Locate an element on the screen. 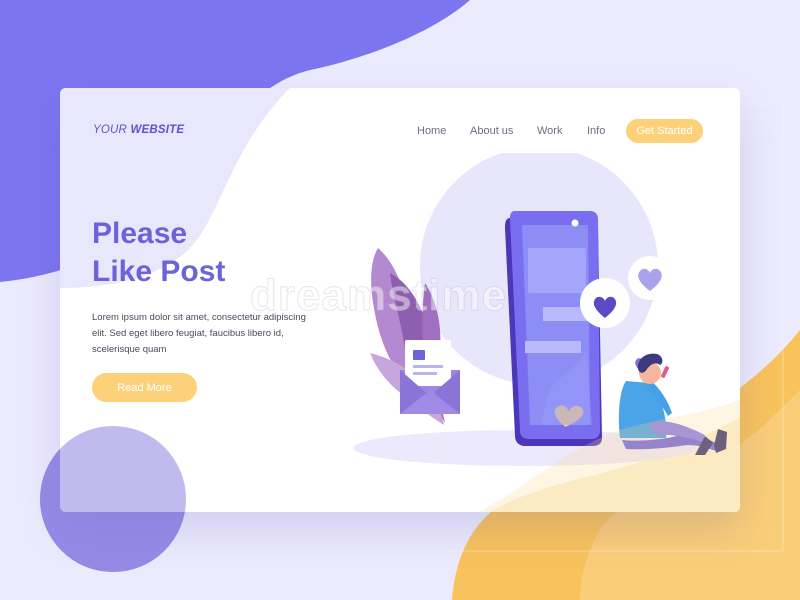 Image resolution: width=800 pixels, height=600 pixels. watermark-text: dreamstime is located at coordinates (378, 296).